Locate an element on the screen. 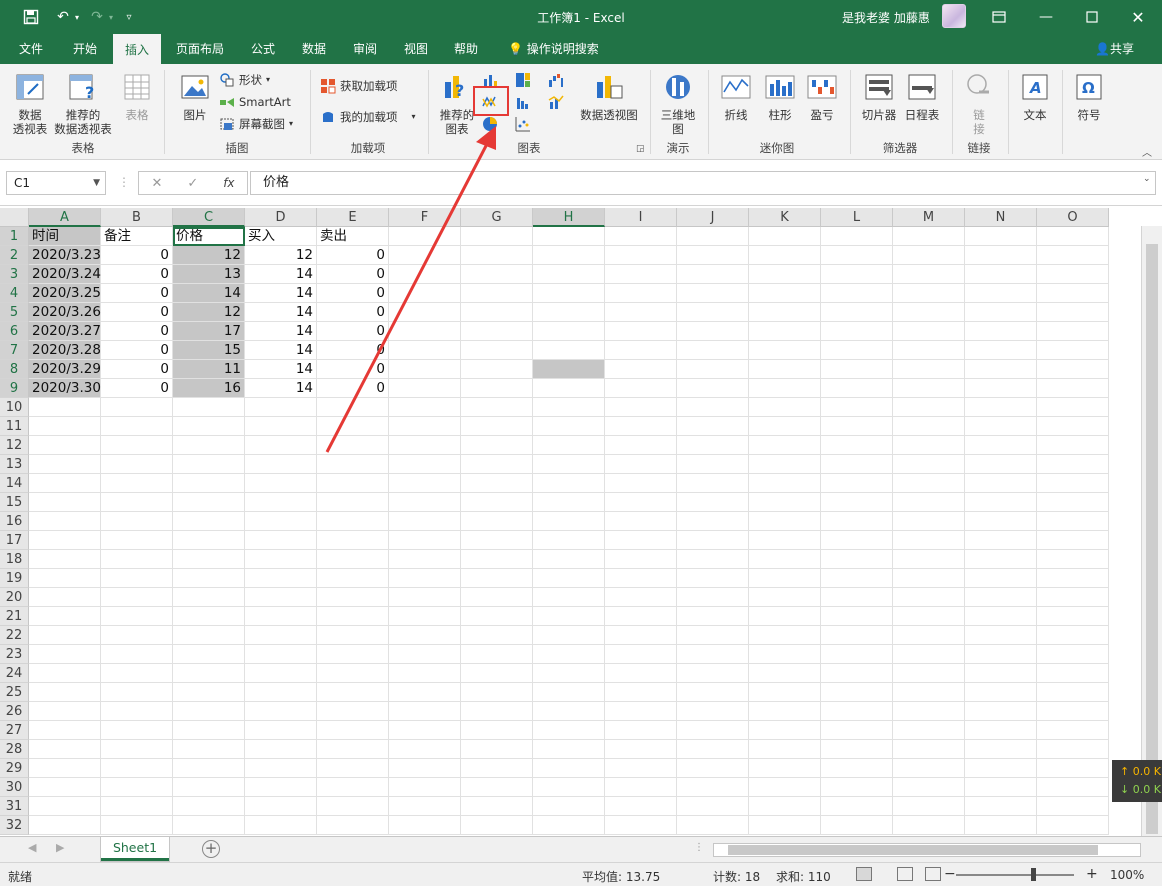 The height and width of the screenshot is (886, 1162). tab-file: 文件 is located at coordinates (31, 49).